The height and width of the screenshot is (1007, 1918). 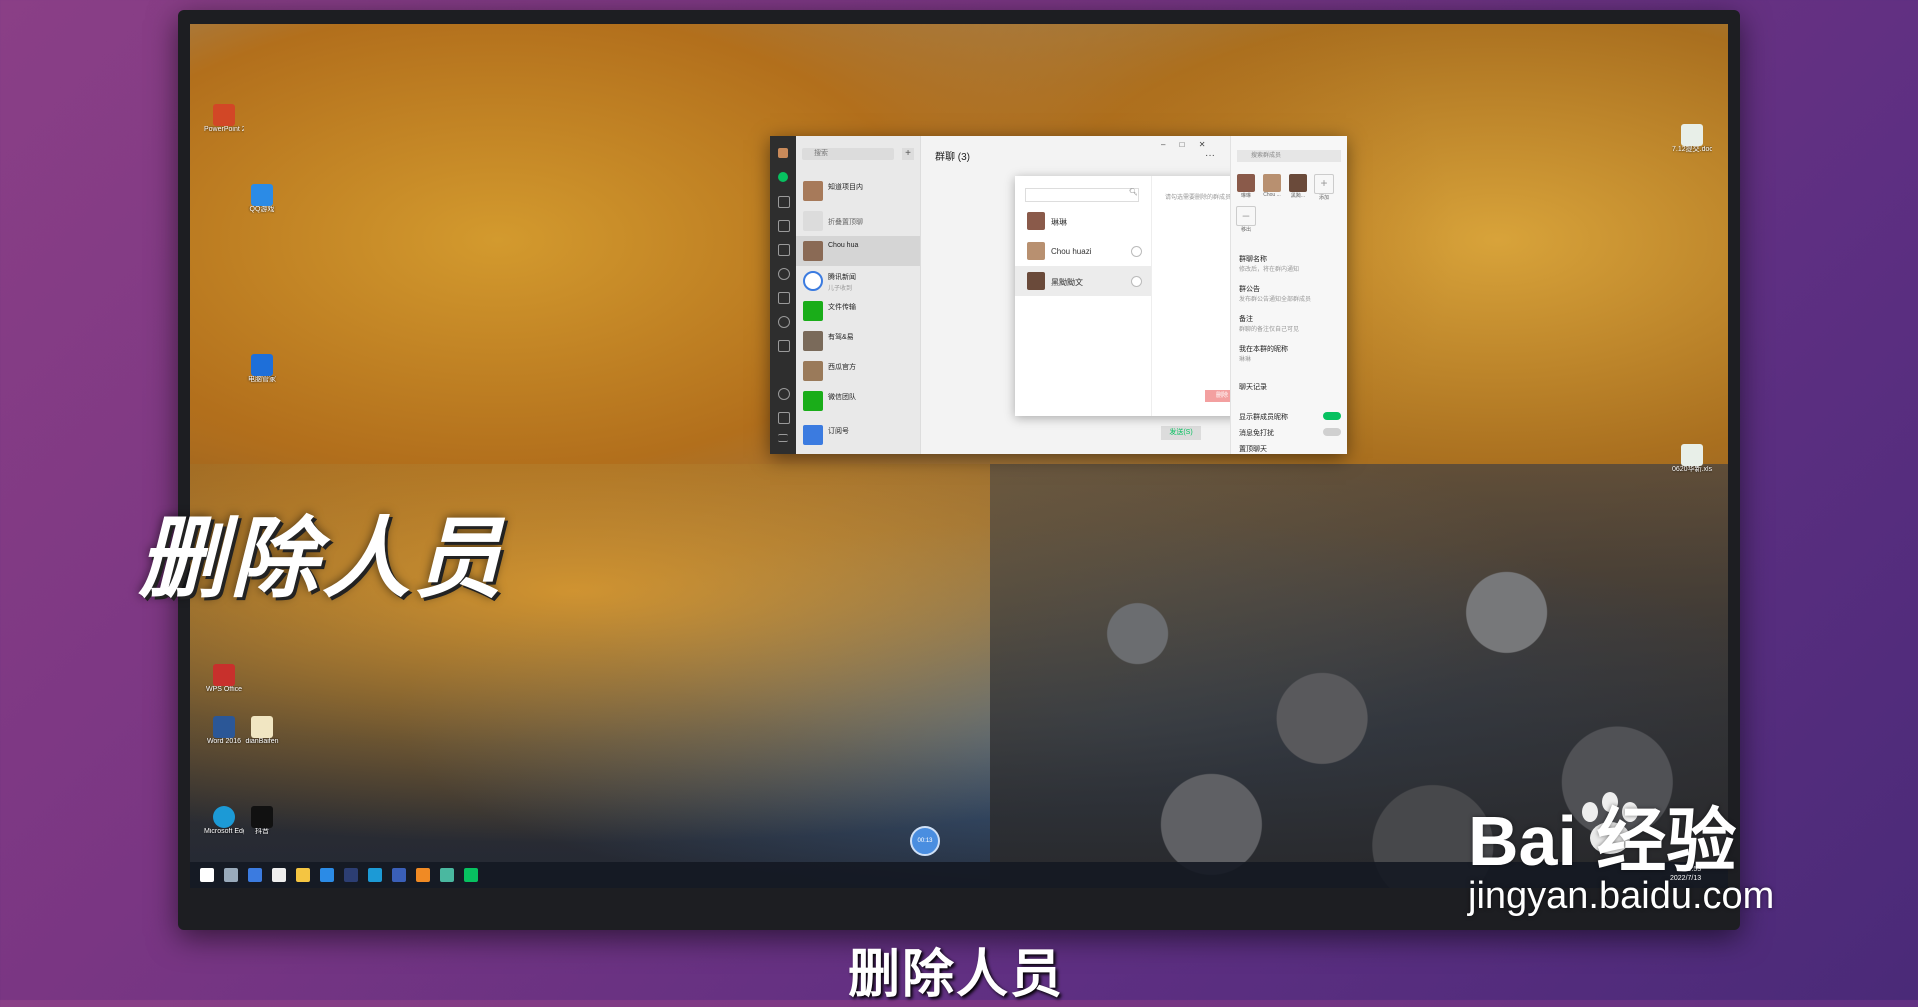 What do you see at coordinates (848, 154) in the screenshot?
I see `chat-search-input: 搜索` at bounding box center [848, 154].